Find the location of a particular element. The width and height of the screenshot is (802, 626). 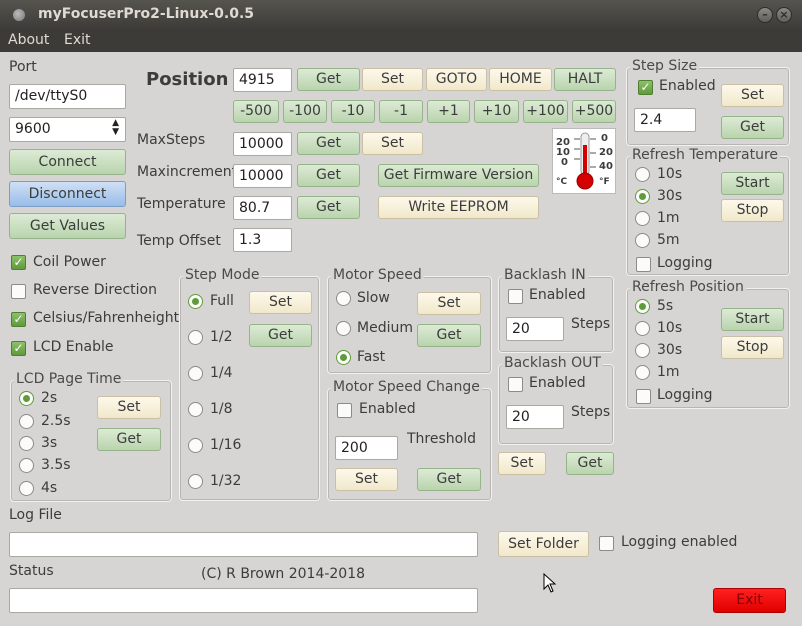

step-size-input: 2.4 is located at coordinates (665, 120).